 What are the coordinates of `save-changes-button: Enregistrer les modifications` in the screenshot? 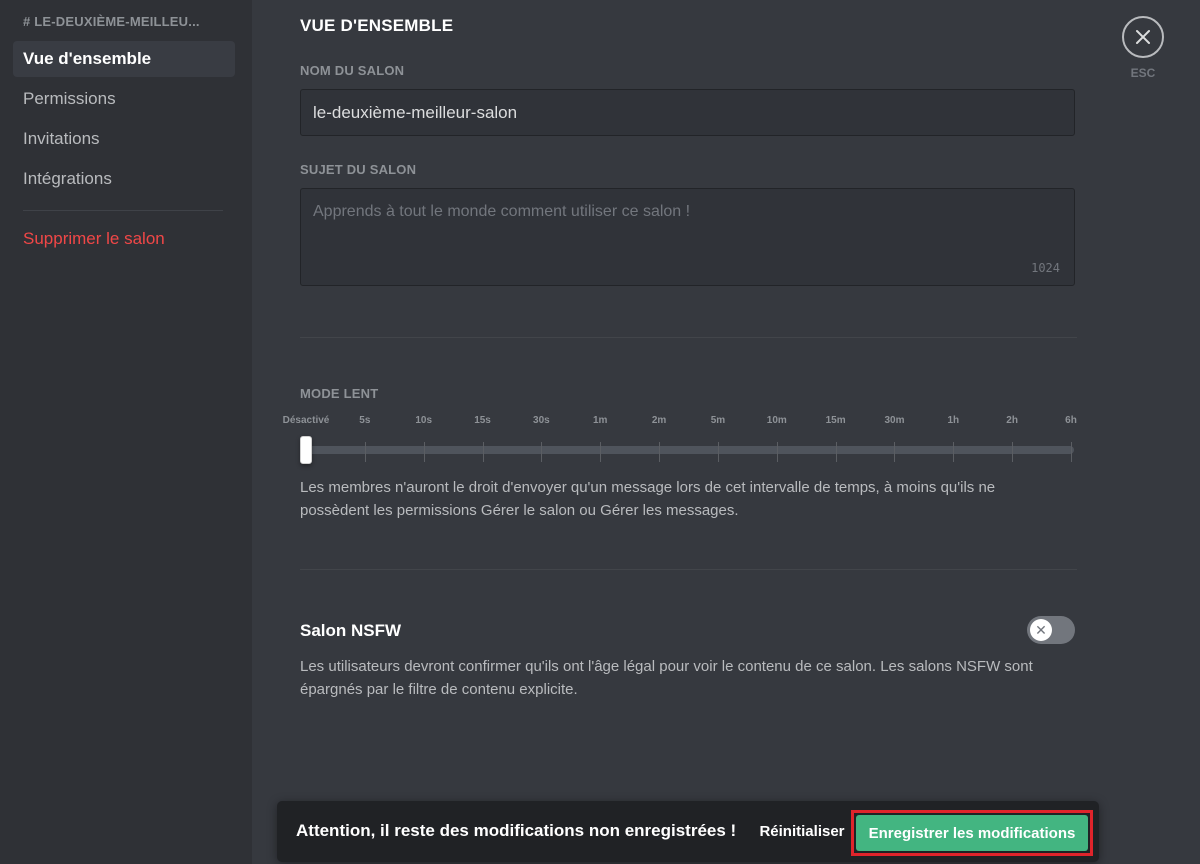 It's located at (972, 833).